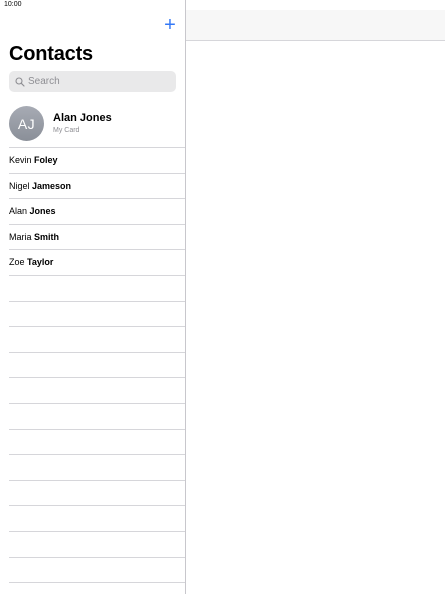 The width and height of the screenshot is (445, 594). What do you see at coordinates (66, 130) in the screenshot?
I see `my-card-label: My Card` at bounding box center [66, 130].